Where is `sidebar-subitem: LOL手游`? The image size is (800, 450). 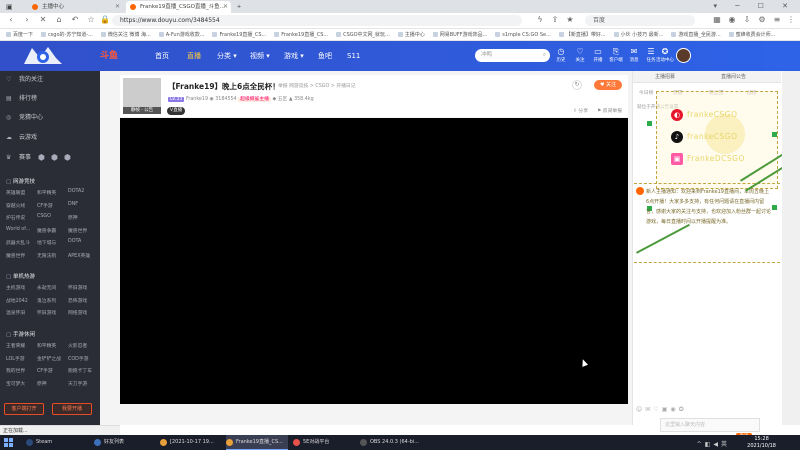 sidebar-subitem: LOL手游 is located at coordinates (15, 358).